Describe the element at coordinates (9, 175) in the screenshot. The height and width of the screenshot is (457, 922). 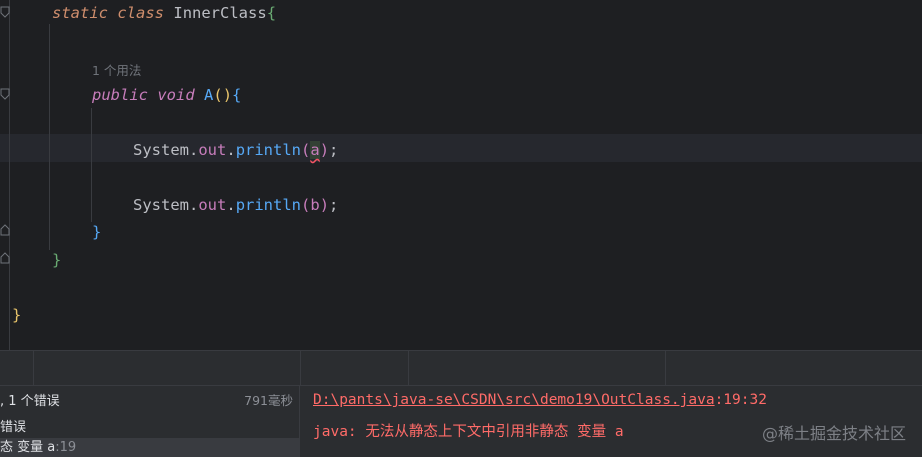
I see `gutter-divider` at that location.